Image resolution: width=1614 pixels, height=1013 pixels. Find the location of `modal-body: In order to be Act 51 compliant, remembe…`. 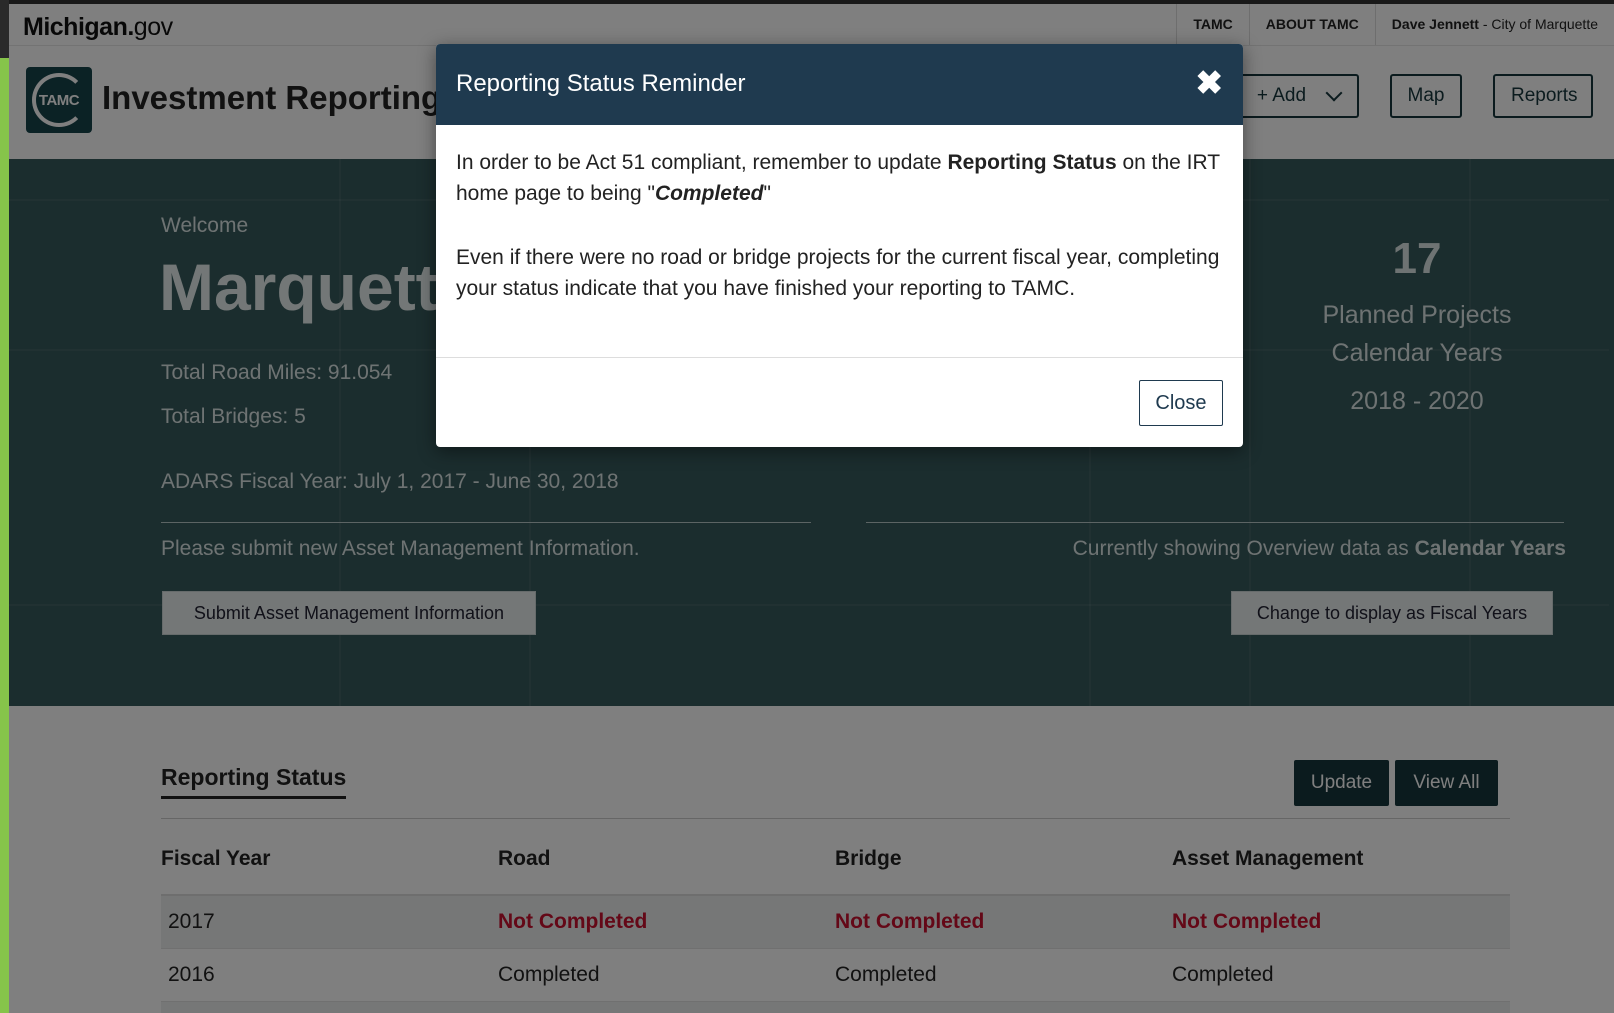

modal-body: In order to be Act 51 compliant, remembe… is located at coordinates (839, 214).